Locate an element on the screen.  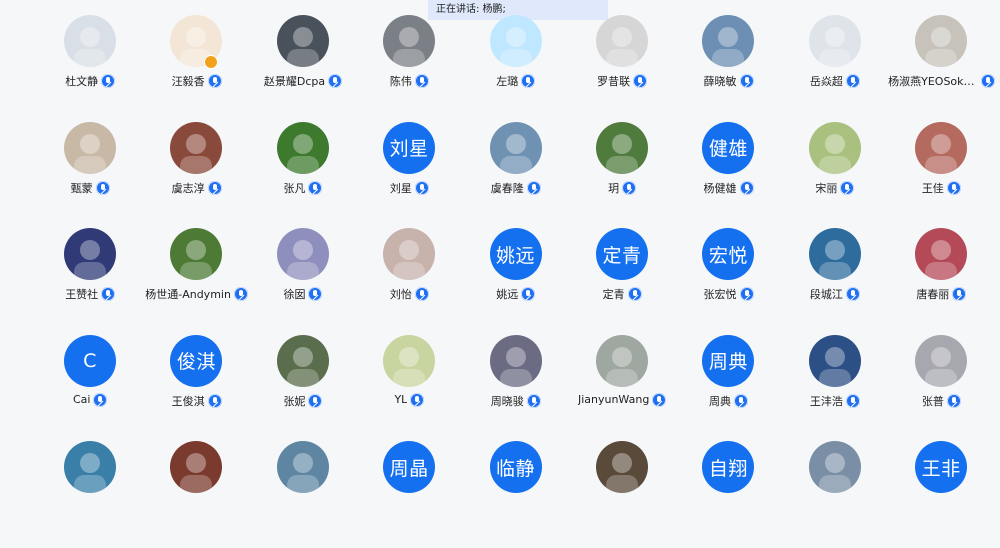
participant-avatar: 宏悦 is located at coordinates (728, 254).